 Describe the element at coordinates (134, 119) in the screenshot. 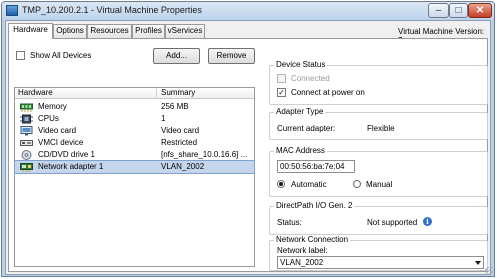

I see `hardware-row-cpus: CPUs 1` at that location.